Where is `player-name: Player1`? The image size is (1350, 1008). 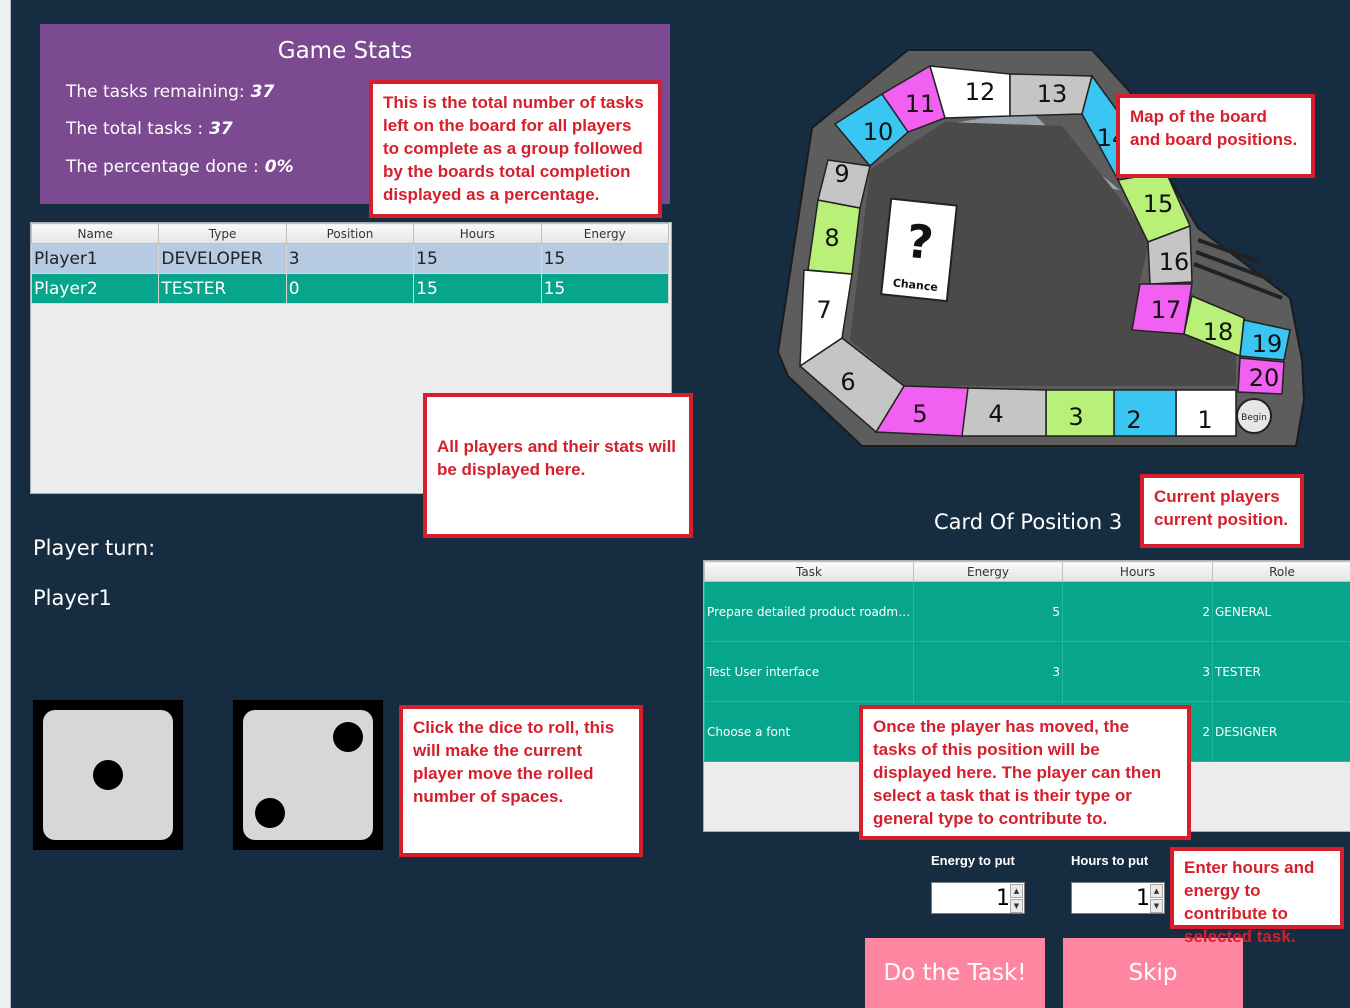
player-name: Player1 is located at coordinates (95, 258).